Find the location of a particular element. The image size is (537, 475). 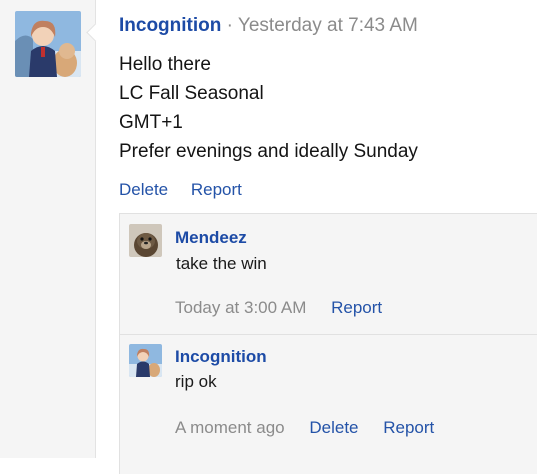

post-header: Incognition · Yesterday at 7:43 AM is located at coordinates (268, 26).